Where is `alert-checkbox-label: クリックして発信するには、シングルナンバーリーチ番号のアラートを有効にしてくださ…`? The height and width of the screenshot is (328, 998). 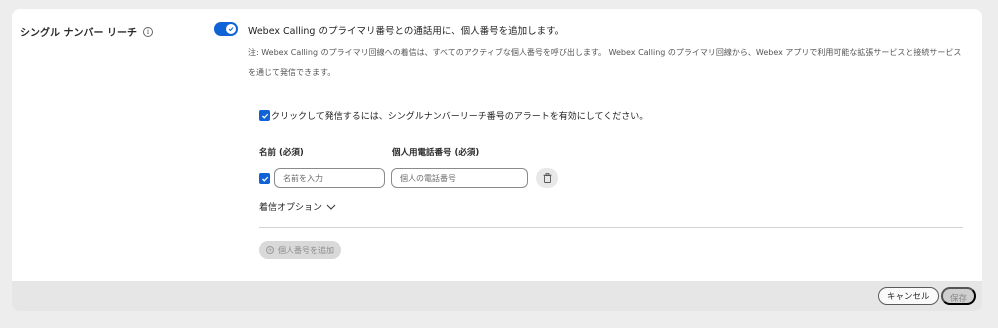
alert-checkbox-label: クリックして発信するには、シングルナンバーリーチ番号のアラートを有効にしてくださ… is located at coordinates (460, 117).